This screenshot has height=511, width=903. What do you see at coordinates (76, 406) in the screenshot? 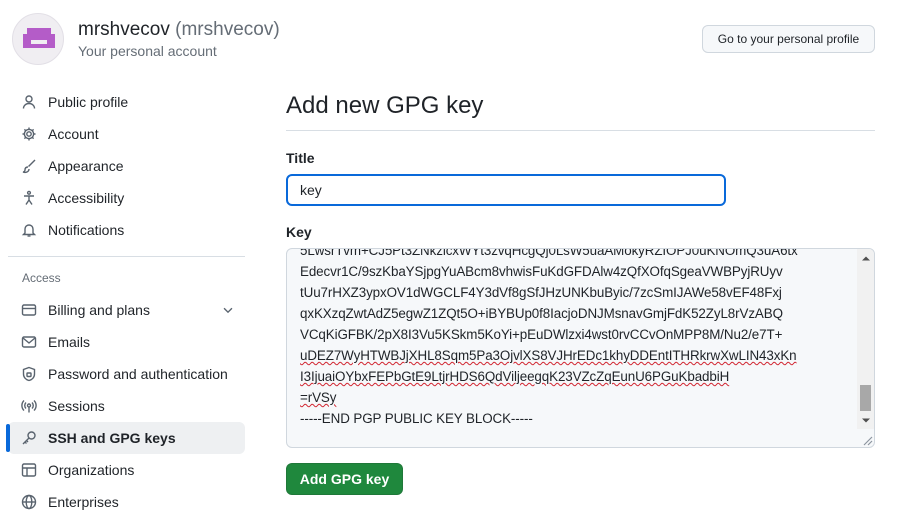
I see `sidebar-item-label: Sessions` at bounding box center [76, 406].